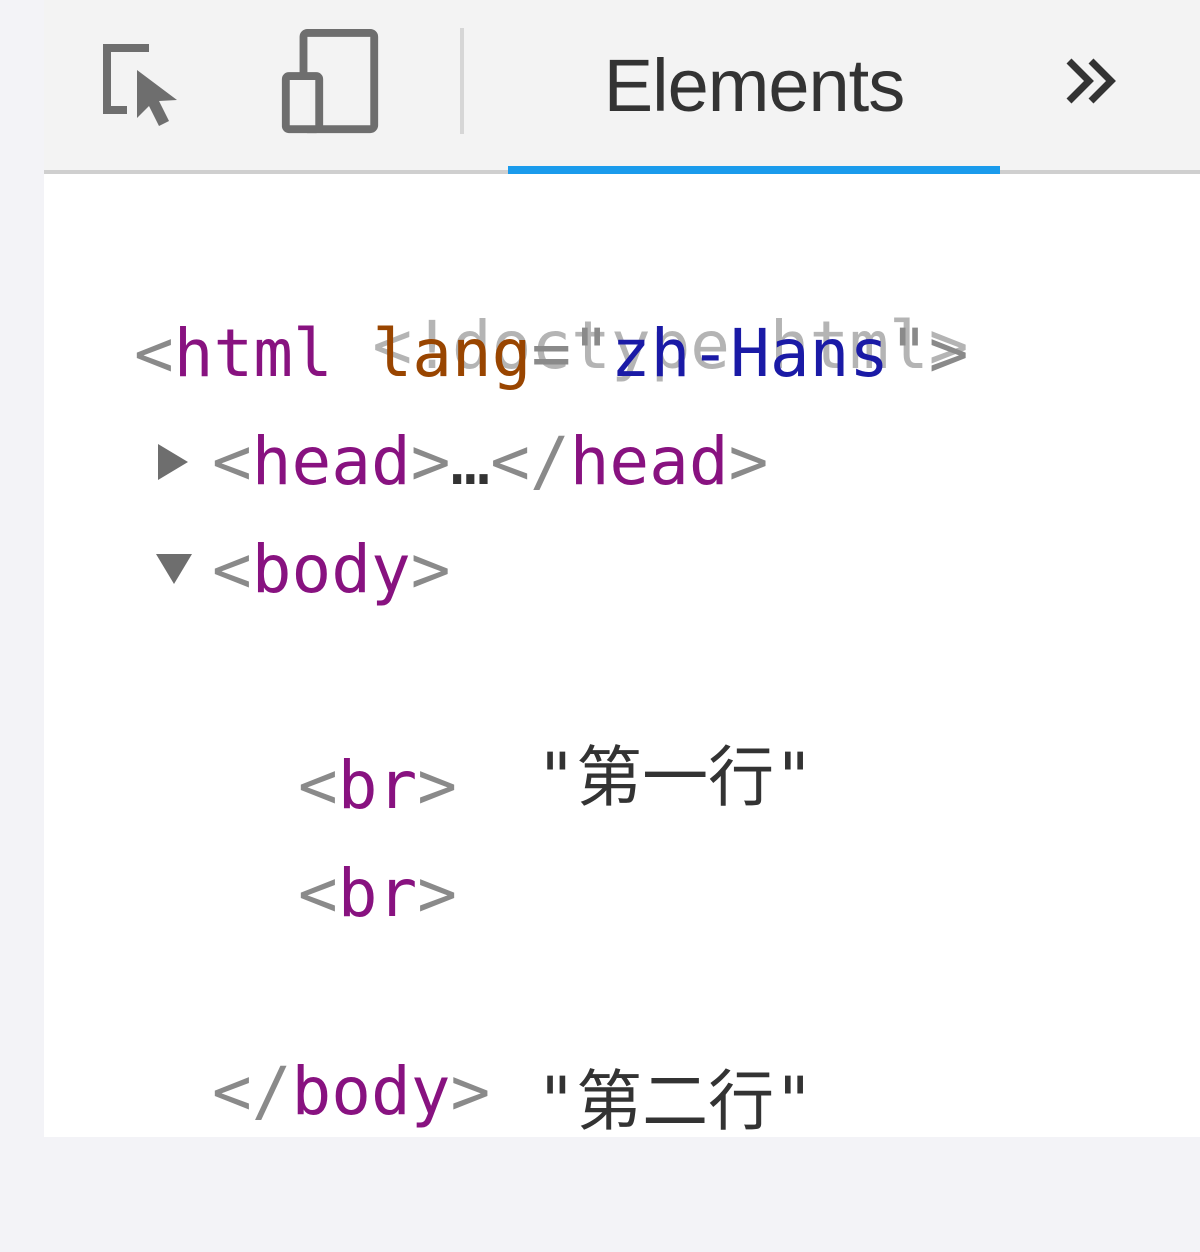  What do you see at coordinates (571, 353) in the screenshot?
I see `html-attr-eq: ="` at bounding box center [571, 353].